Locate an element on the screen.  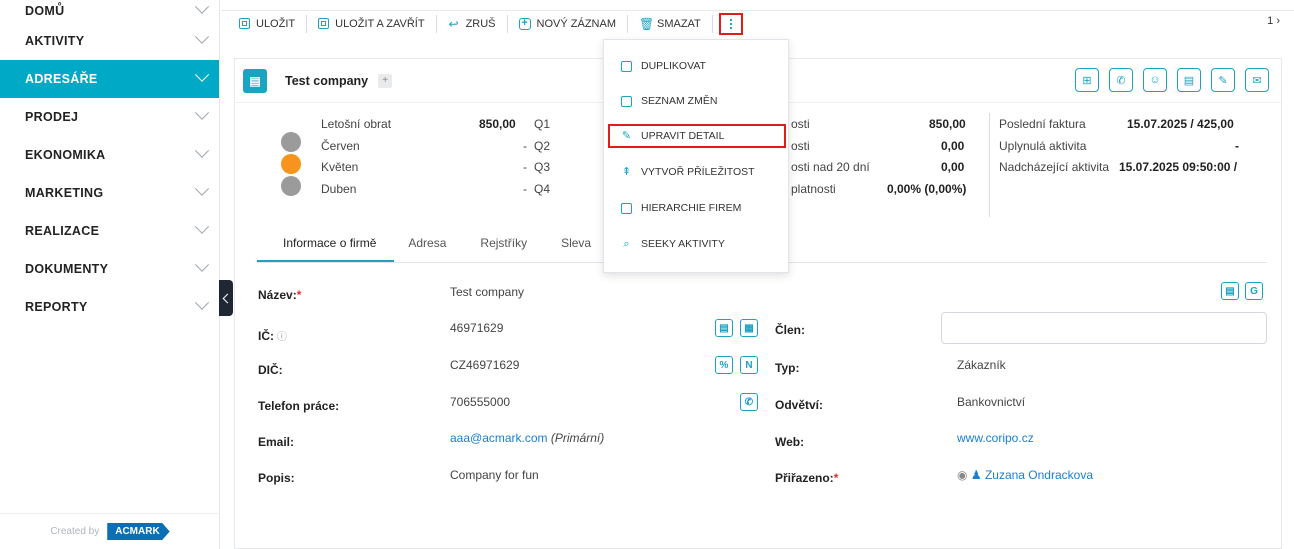
email-link: aaa@acmark.com is located at coordinates (499, 438).